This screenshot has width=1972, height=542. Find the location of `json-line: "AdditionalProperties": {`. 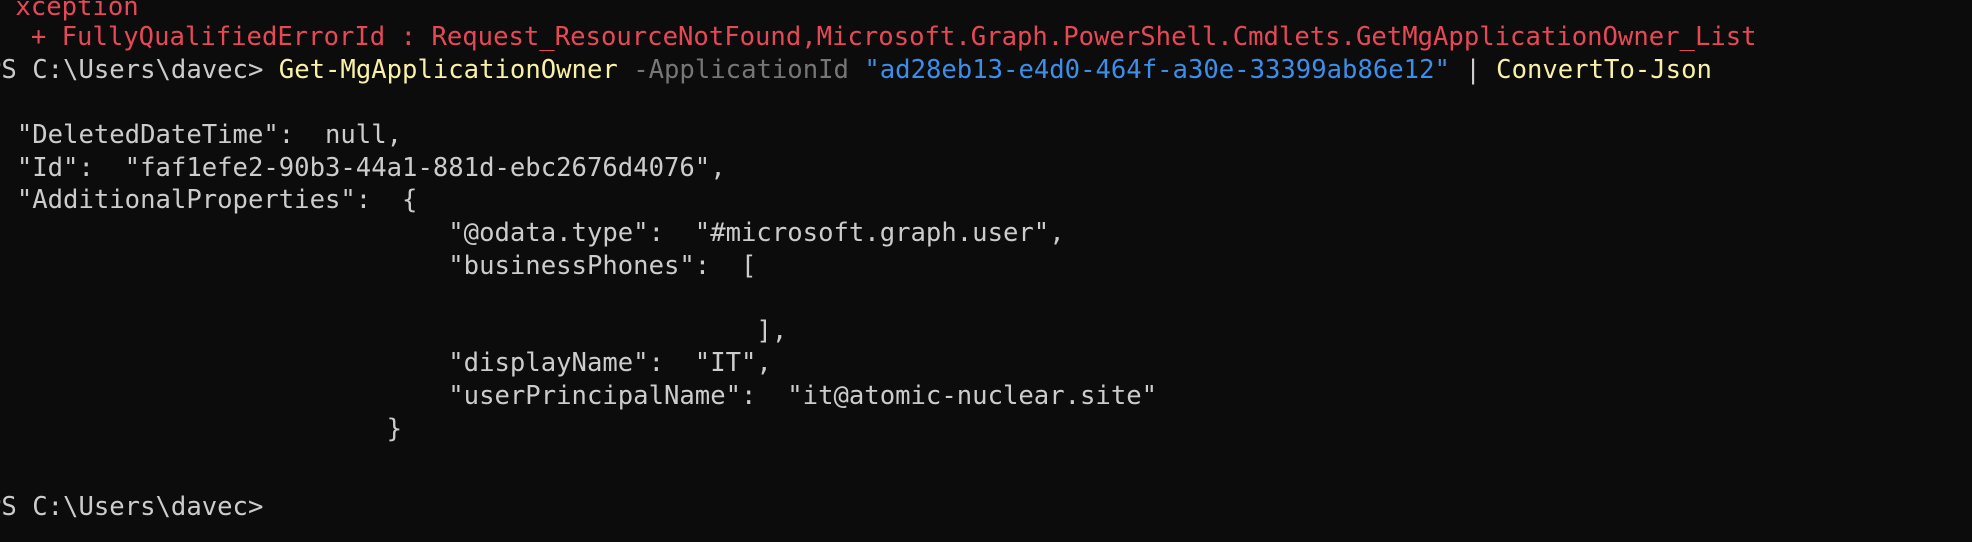

json-line: "AdditionalProperties": { is located at coordinates (209, 200).